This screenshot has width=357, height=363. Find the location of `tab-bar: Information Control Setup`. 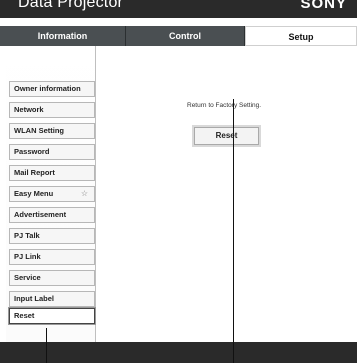

tab-bar: Information Control Setup is located at coordinates (178, 36).